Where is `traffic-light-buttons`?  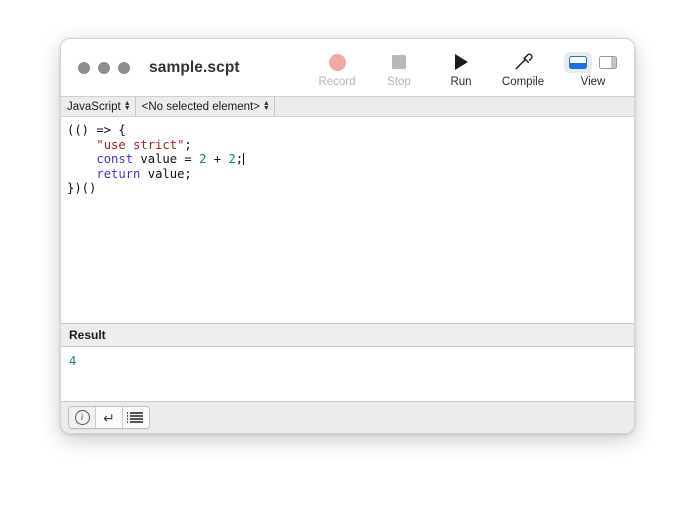 traffic-light-buttons is located at coordinates (104, 67).